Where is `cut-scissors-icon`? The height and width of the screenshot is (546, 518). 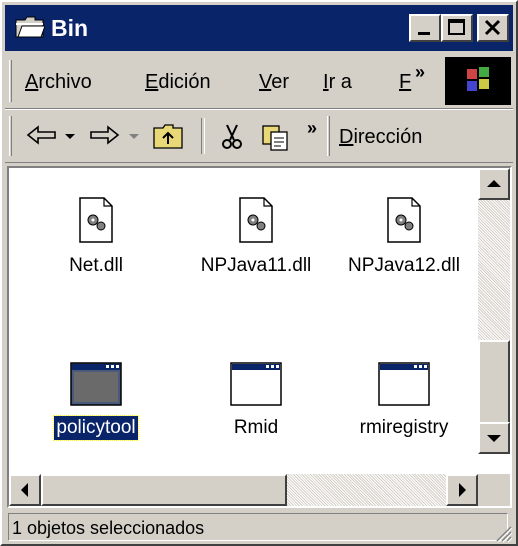
cut-scissors-icon is located at coordinates (232, 137).